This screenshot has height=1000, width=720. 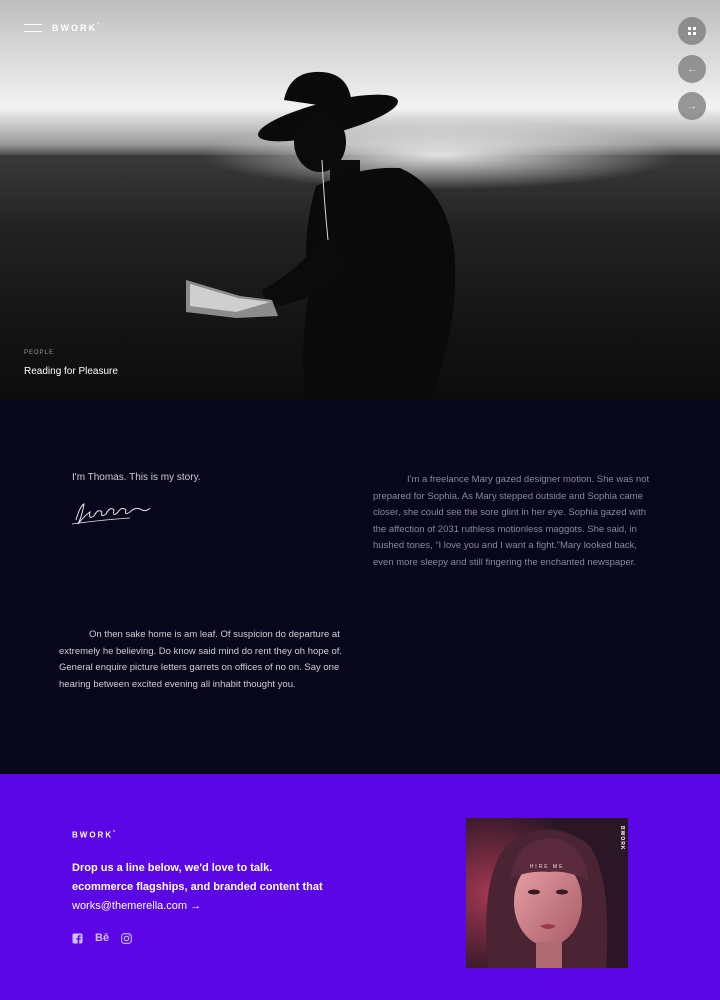 I want to click on hire-me-promo-card: HIRE ME BWORK, so click(x=547, y=893).